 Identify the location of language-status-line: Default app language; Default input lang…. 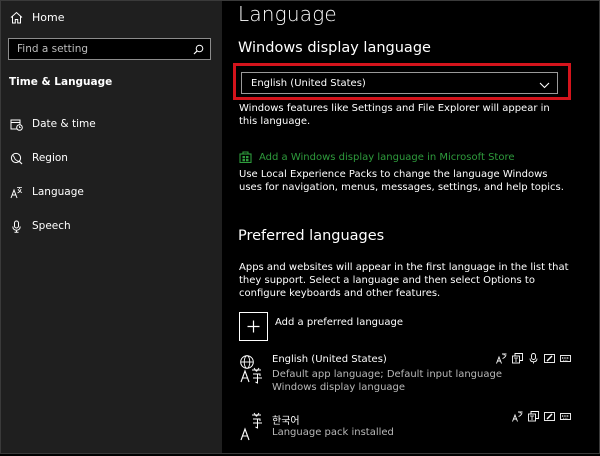
(387, 374).